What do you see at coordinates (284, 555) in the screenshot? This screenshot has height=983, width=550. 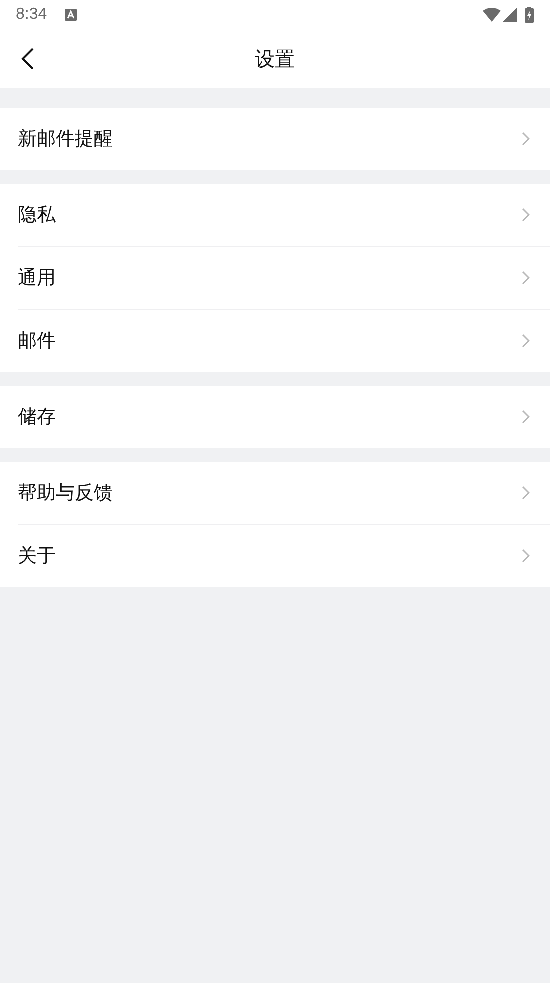 I see `settings-item: 关于` at bounding box center [284, 555].